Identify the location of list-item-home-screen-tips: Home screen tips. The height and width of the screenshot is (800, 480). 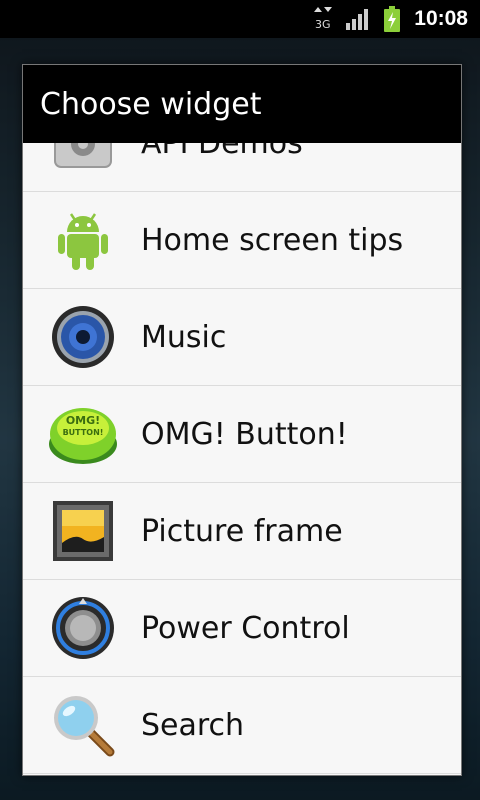
(242, 240).